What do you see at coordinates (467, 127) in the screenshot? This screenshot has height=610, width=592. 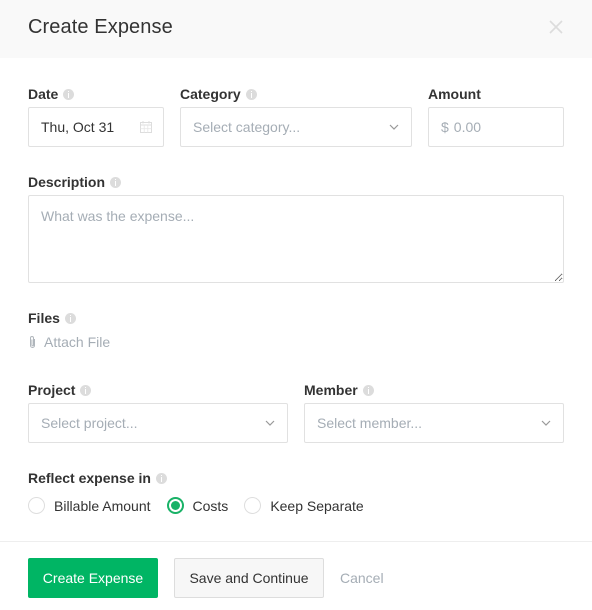 I see `amount-placeholder: 0.00` at bounding box center [467, 127].